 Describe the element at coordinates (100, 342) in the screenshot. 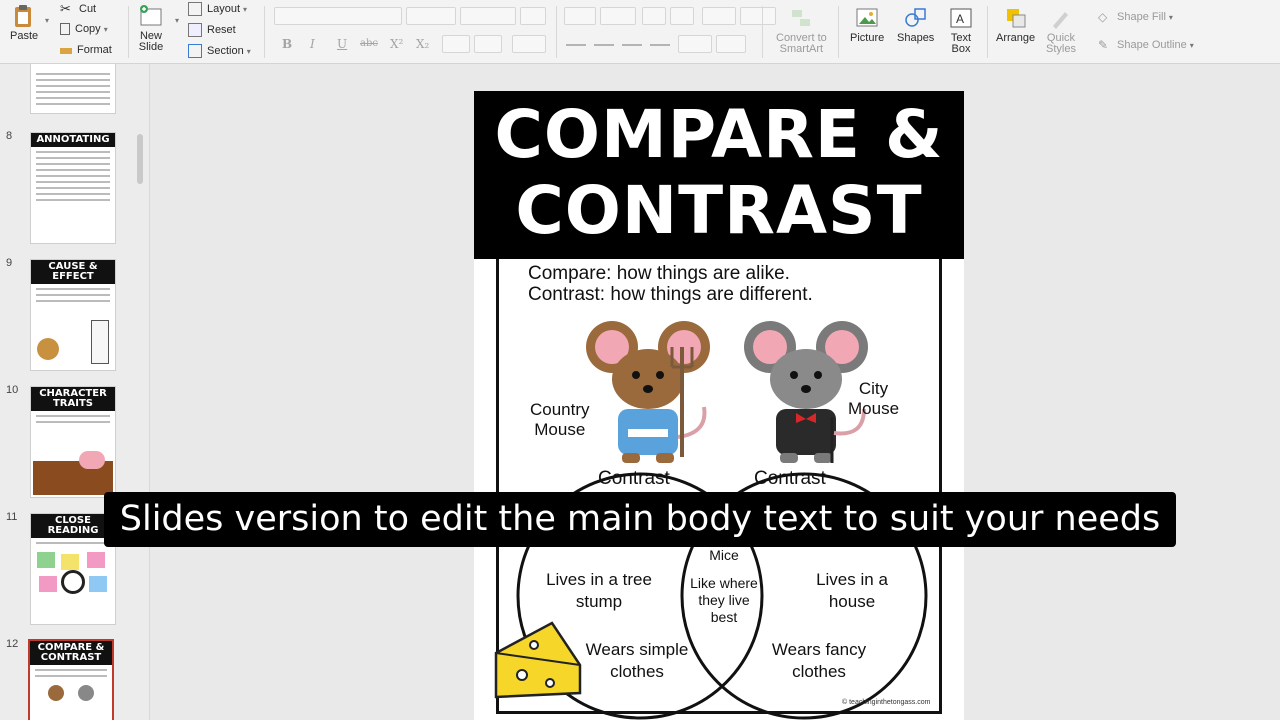

I see `milk-glass-image` at that location.